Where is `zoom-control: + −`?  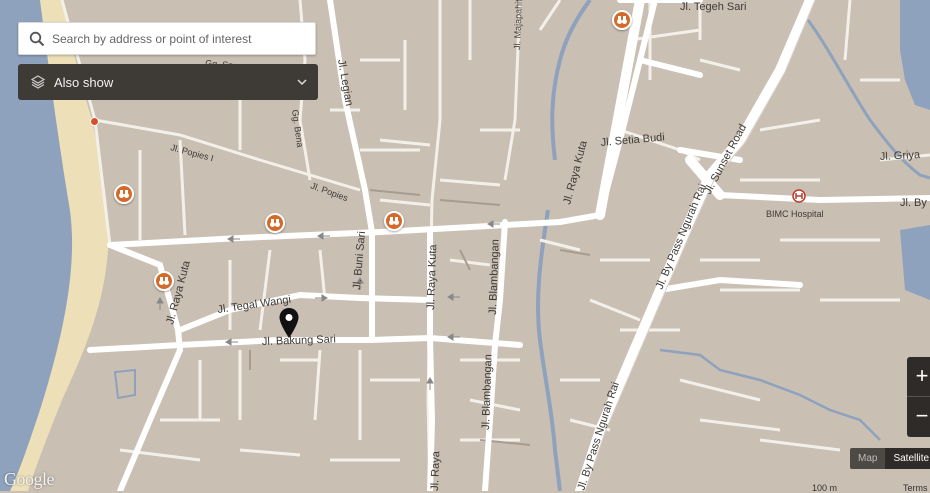
zoom-control: + − is located at coordinates (918, 397).